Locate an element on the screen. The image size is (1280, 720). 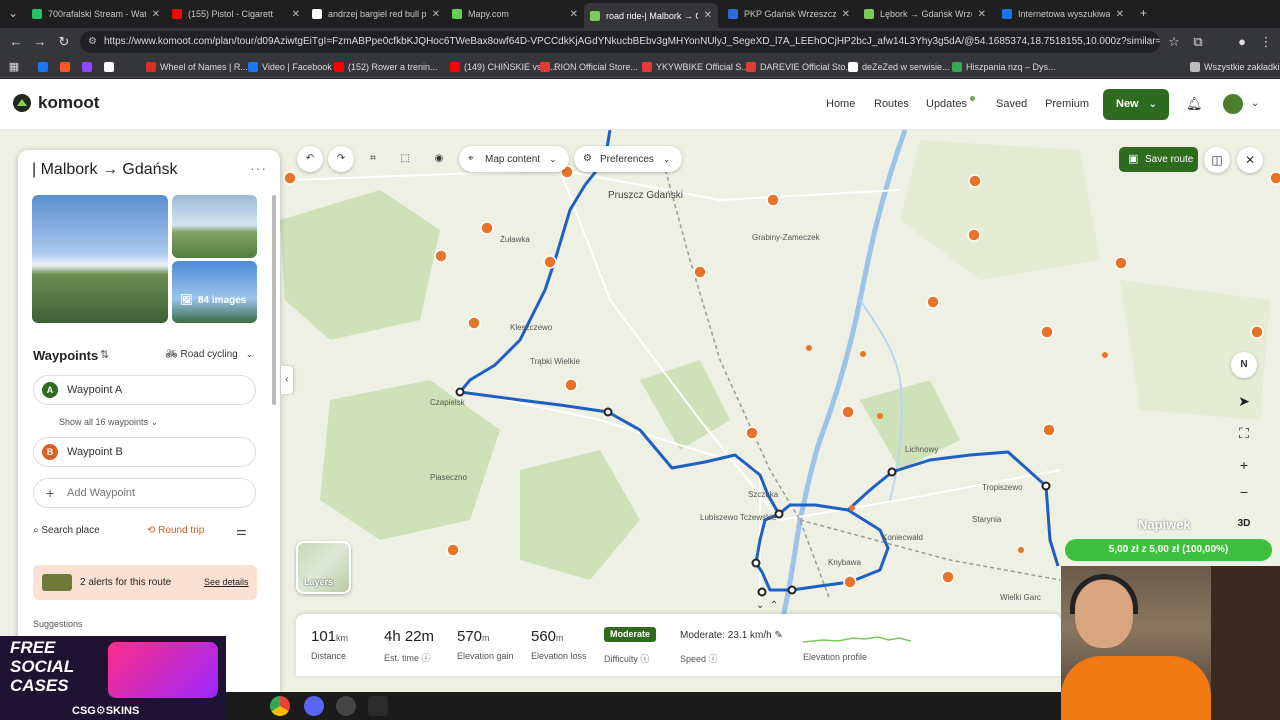
images-count-button: 🖼︎ 84 images is located at coordinates (214, 301).